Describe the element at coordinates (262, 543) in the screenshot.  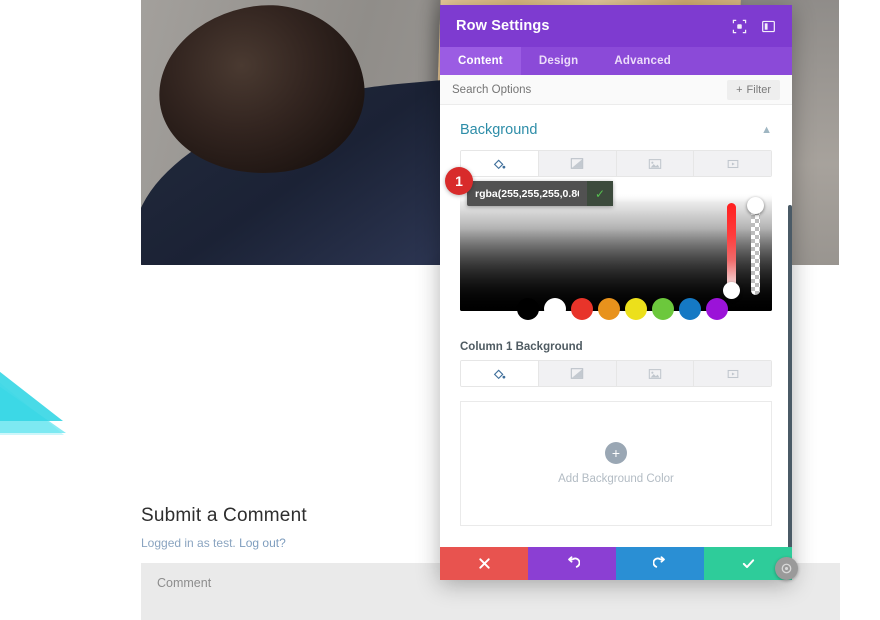
I see `logout-link: Log out?` at that location.